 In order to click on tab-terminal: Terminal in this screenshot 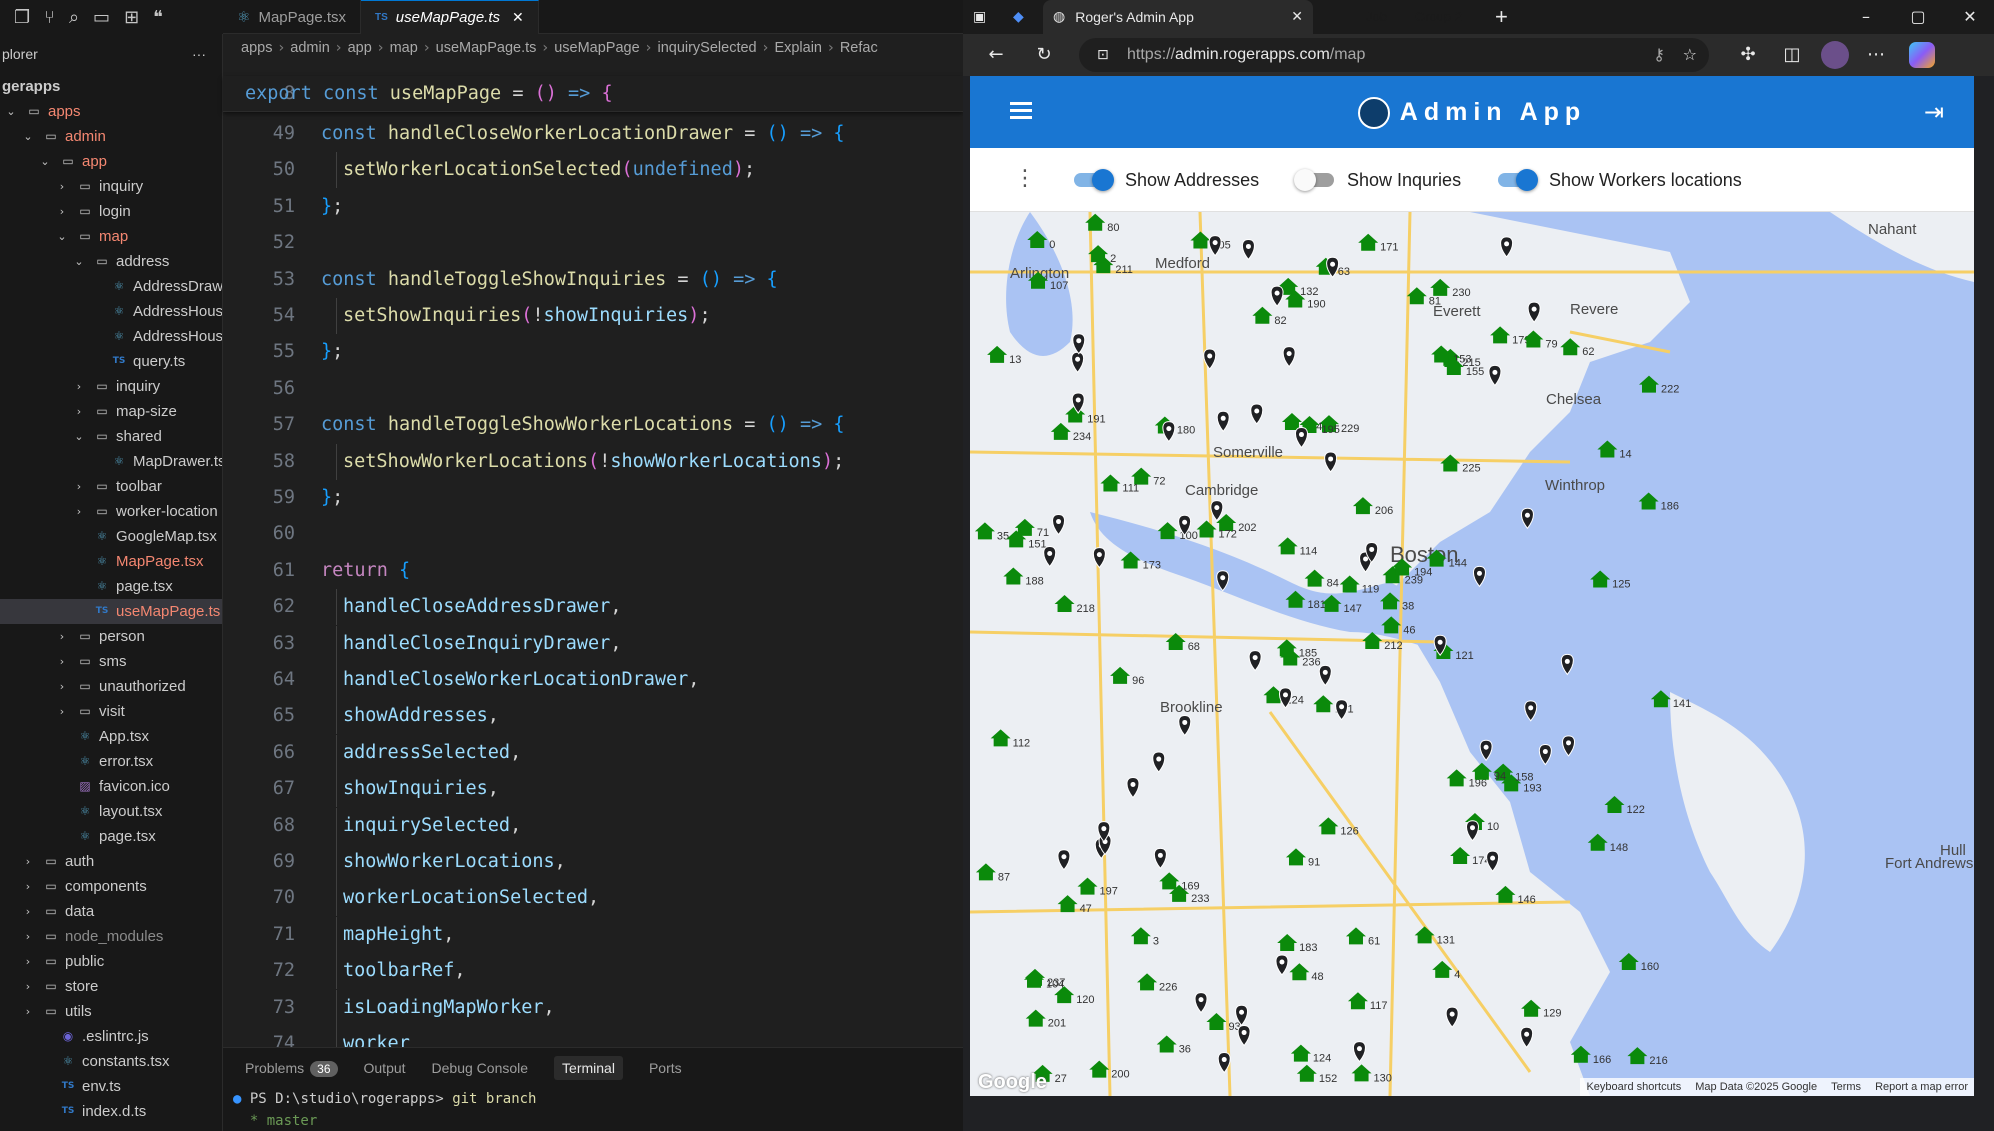, I will do `click(588, 1068)`.